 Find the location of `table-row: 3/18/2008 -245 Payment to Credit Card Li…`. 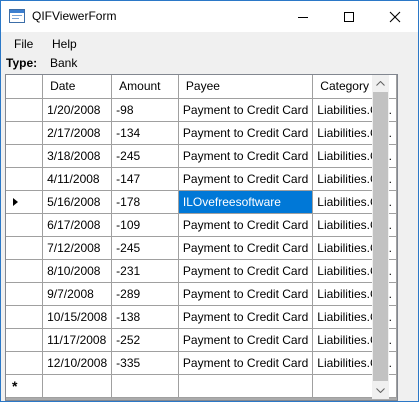

table-row: 3/18/2008 -245 Payment to Credit Card Li… is located at coordinates (201, 156).